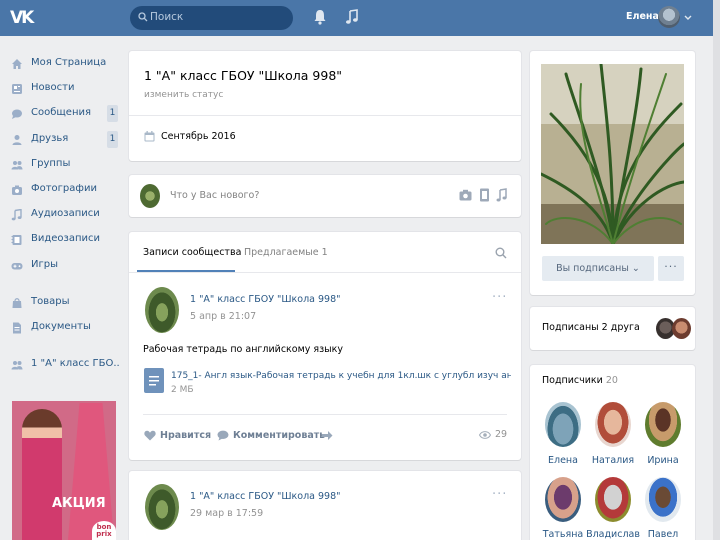 This screenshot has width=720, height=540. What do you see at coordinates (17, 114) in the screenshot?
I see `messages-icon` at bounding box center [17, 114].